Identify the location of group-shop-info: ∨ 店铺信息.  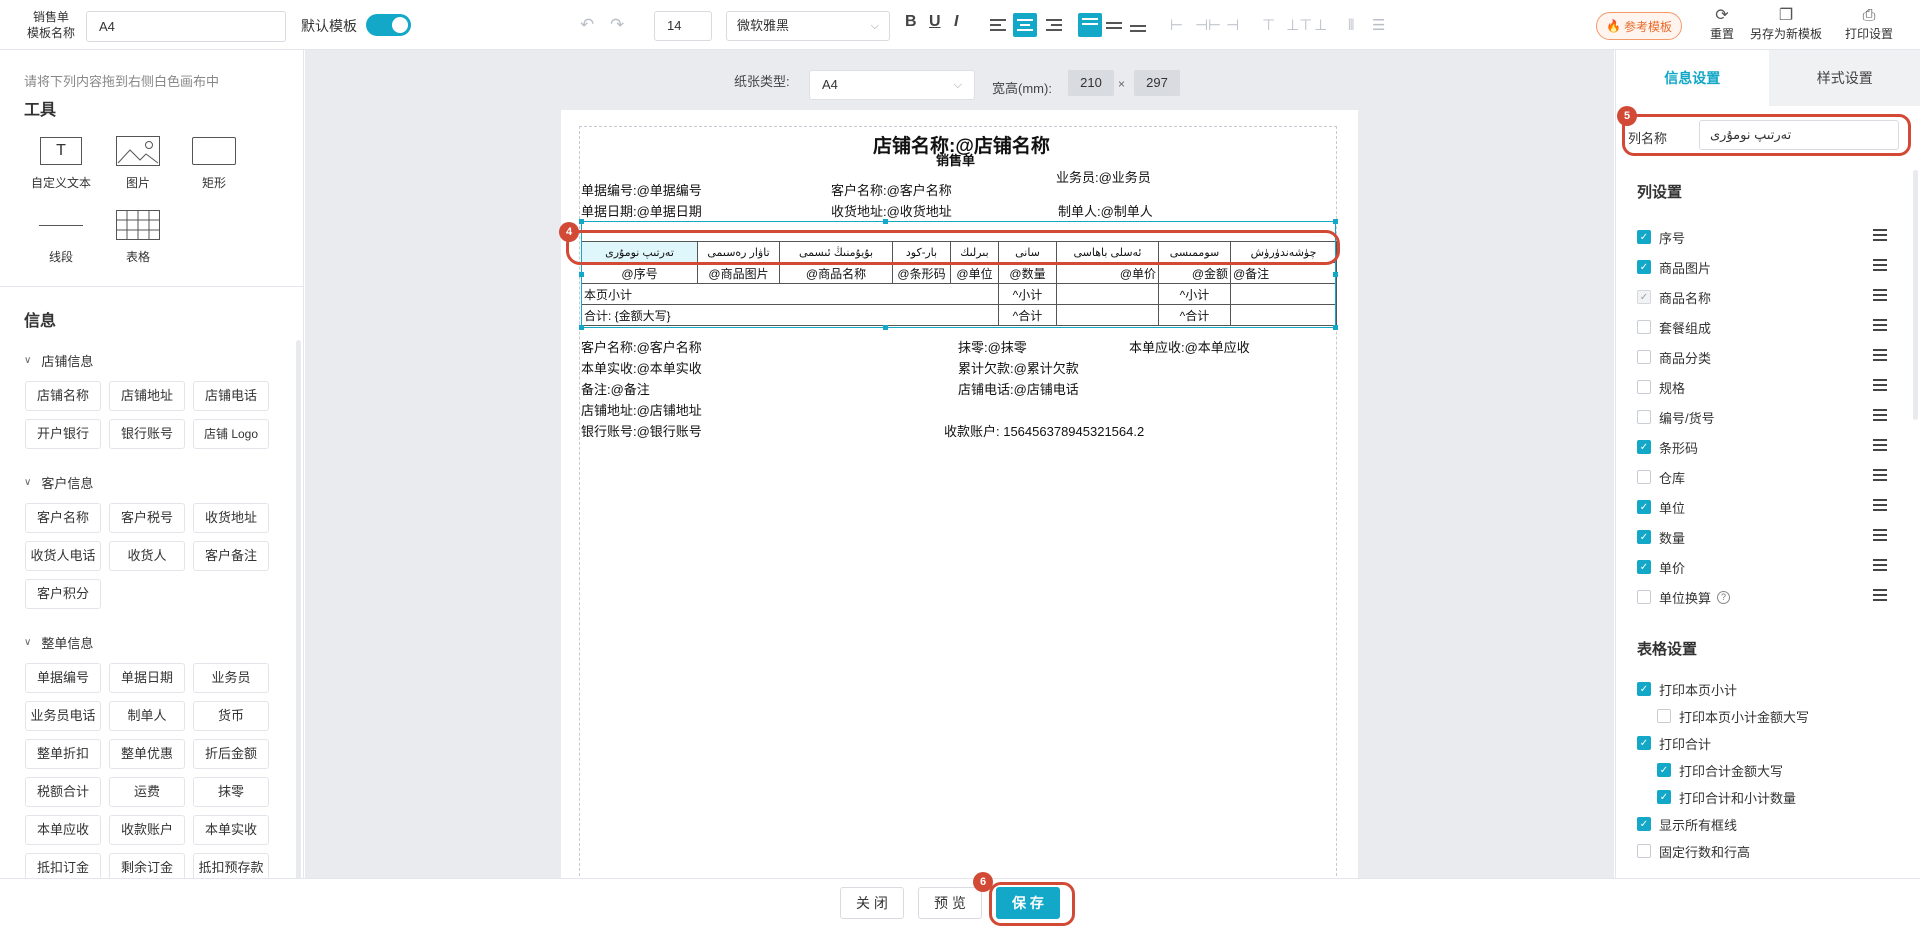
(58, 360).